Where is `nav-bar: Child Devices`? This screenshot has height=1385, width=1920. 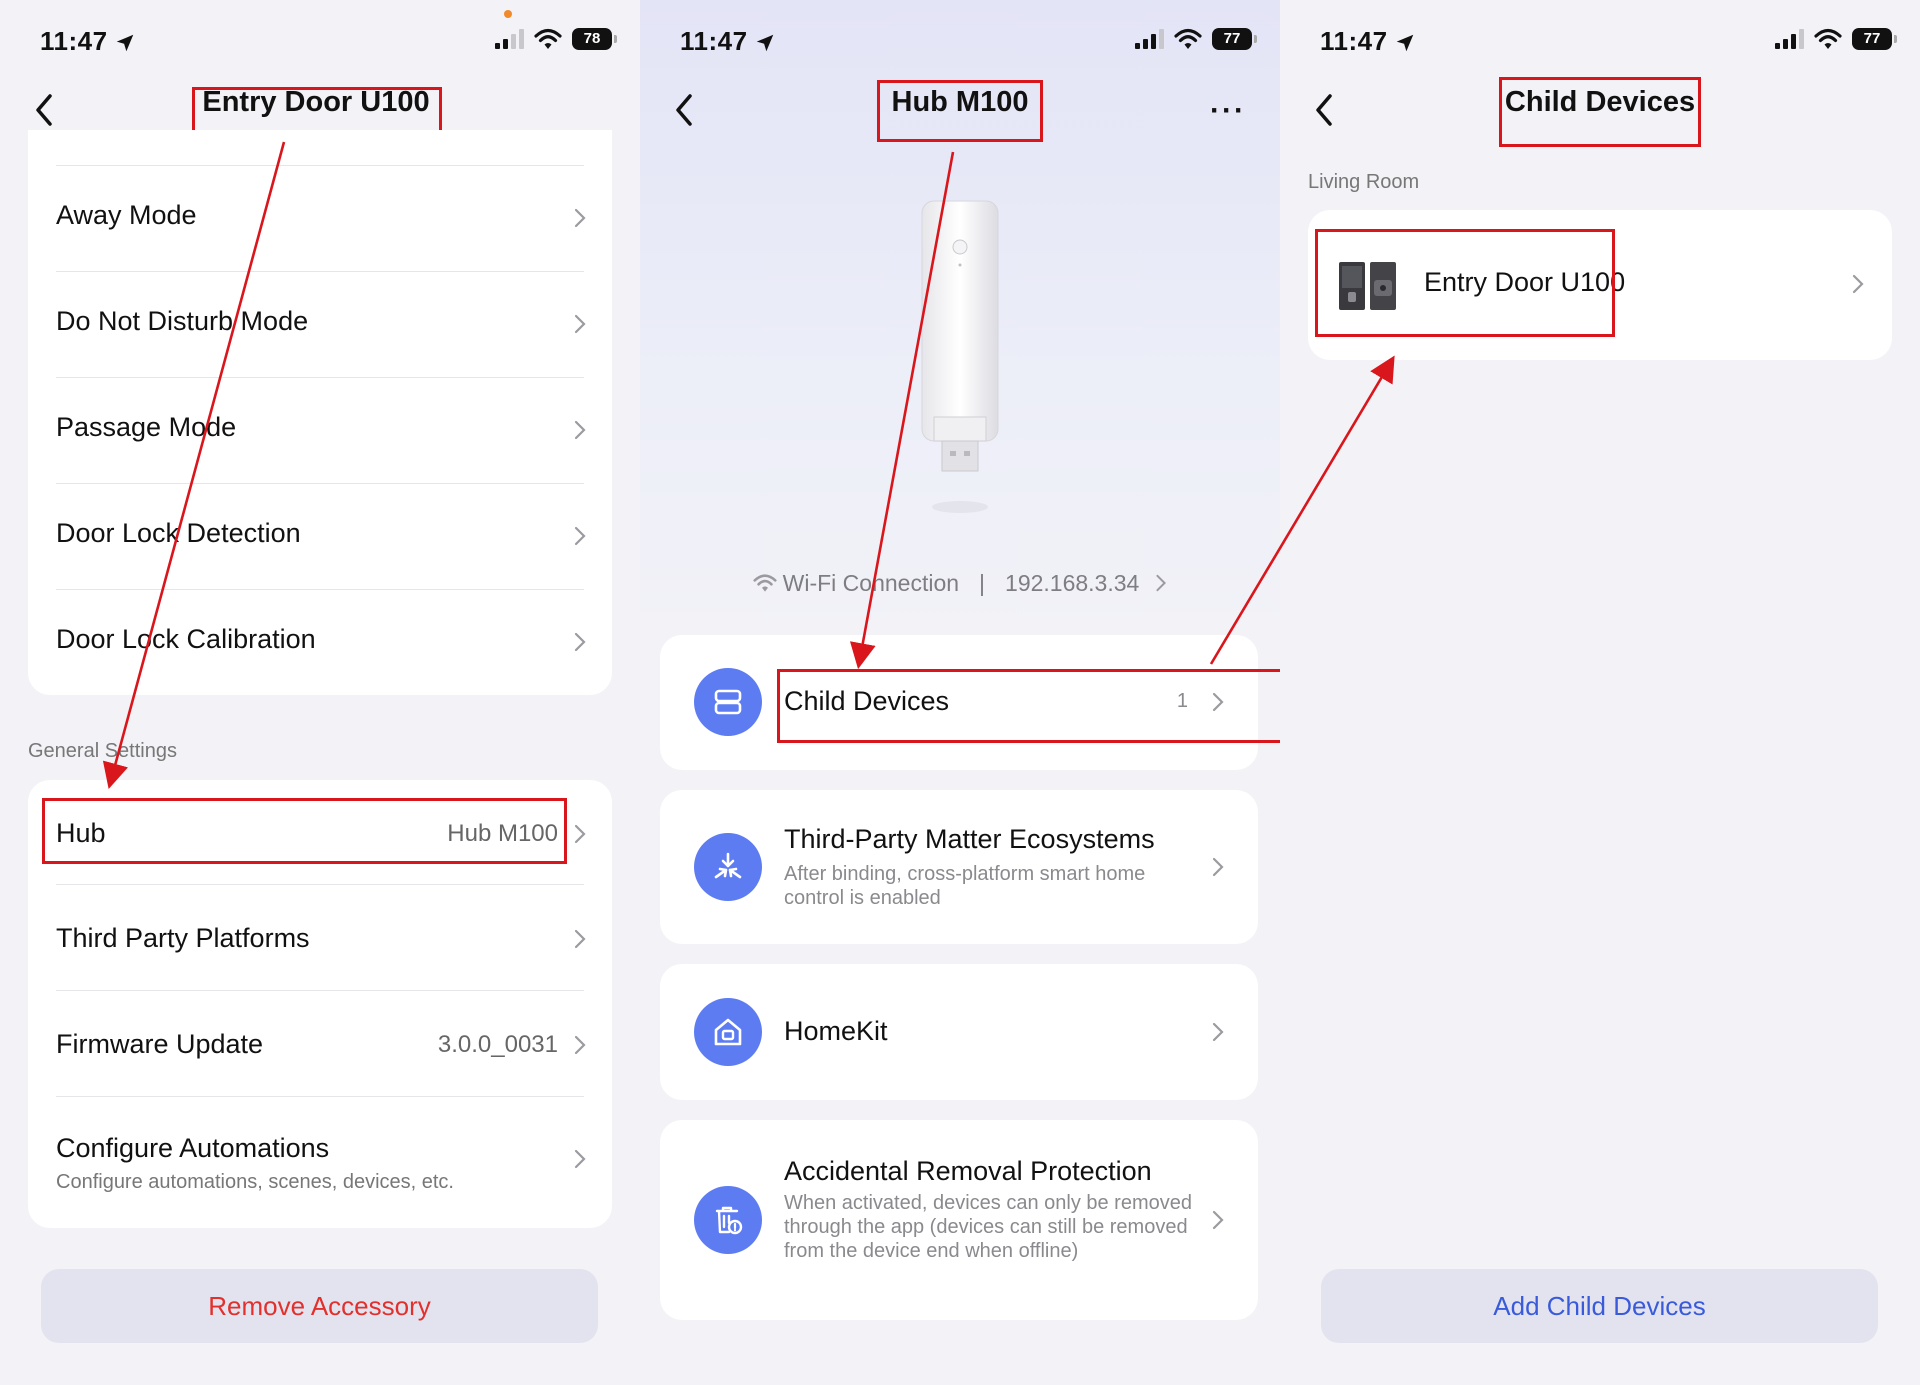
nav-bar: Child Devices is located at coordinates (1600, 110).